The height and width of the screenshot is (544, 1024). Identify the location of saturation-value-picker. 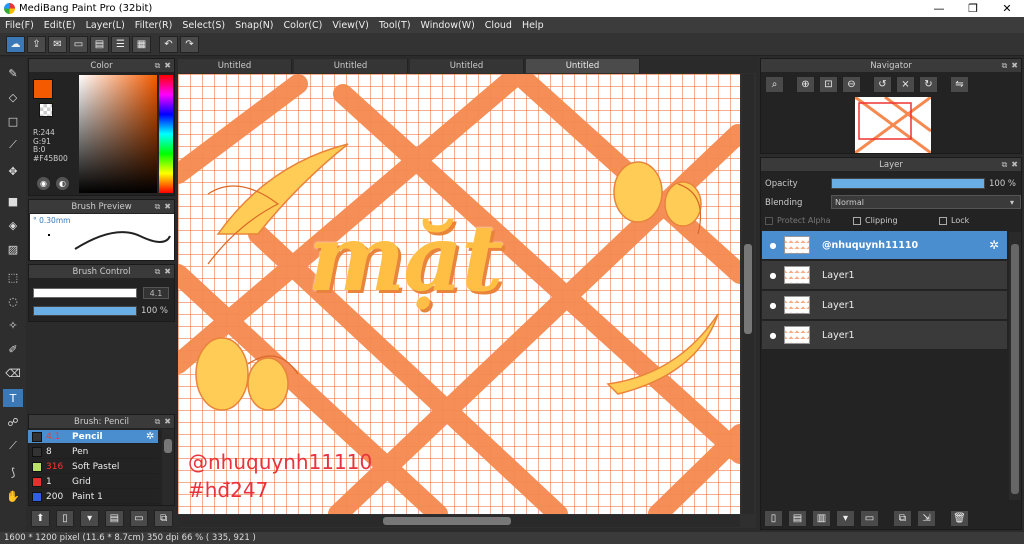
(118, 134).